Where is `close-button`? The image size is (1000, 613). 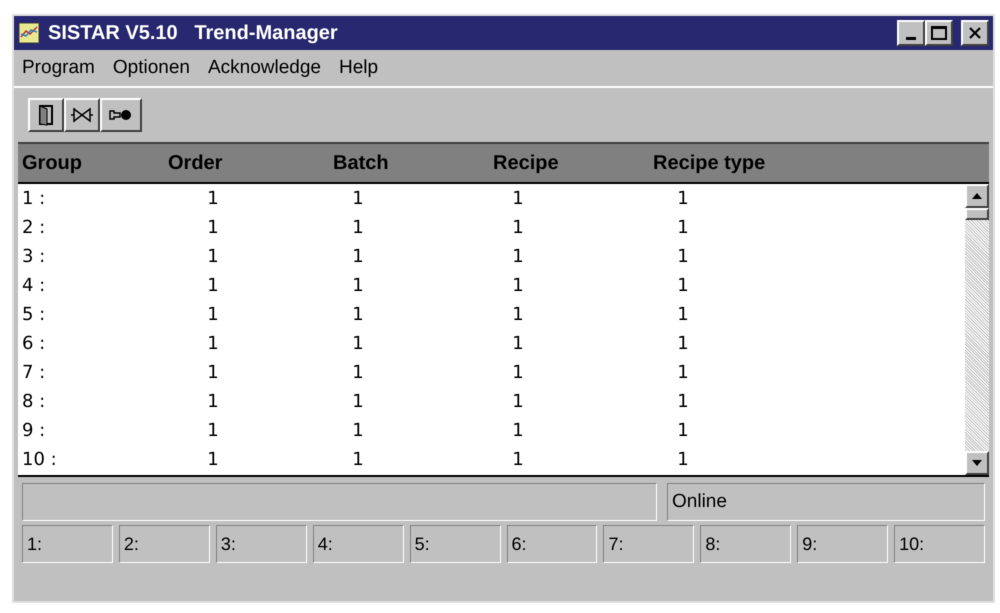 close-button is located at coordinates (975, 33).